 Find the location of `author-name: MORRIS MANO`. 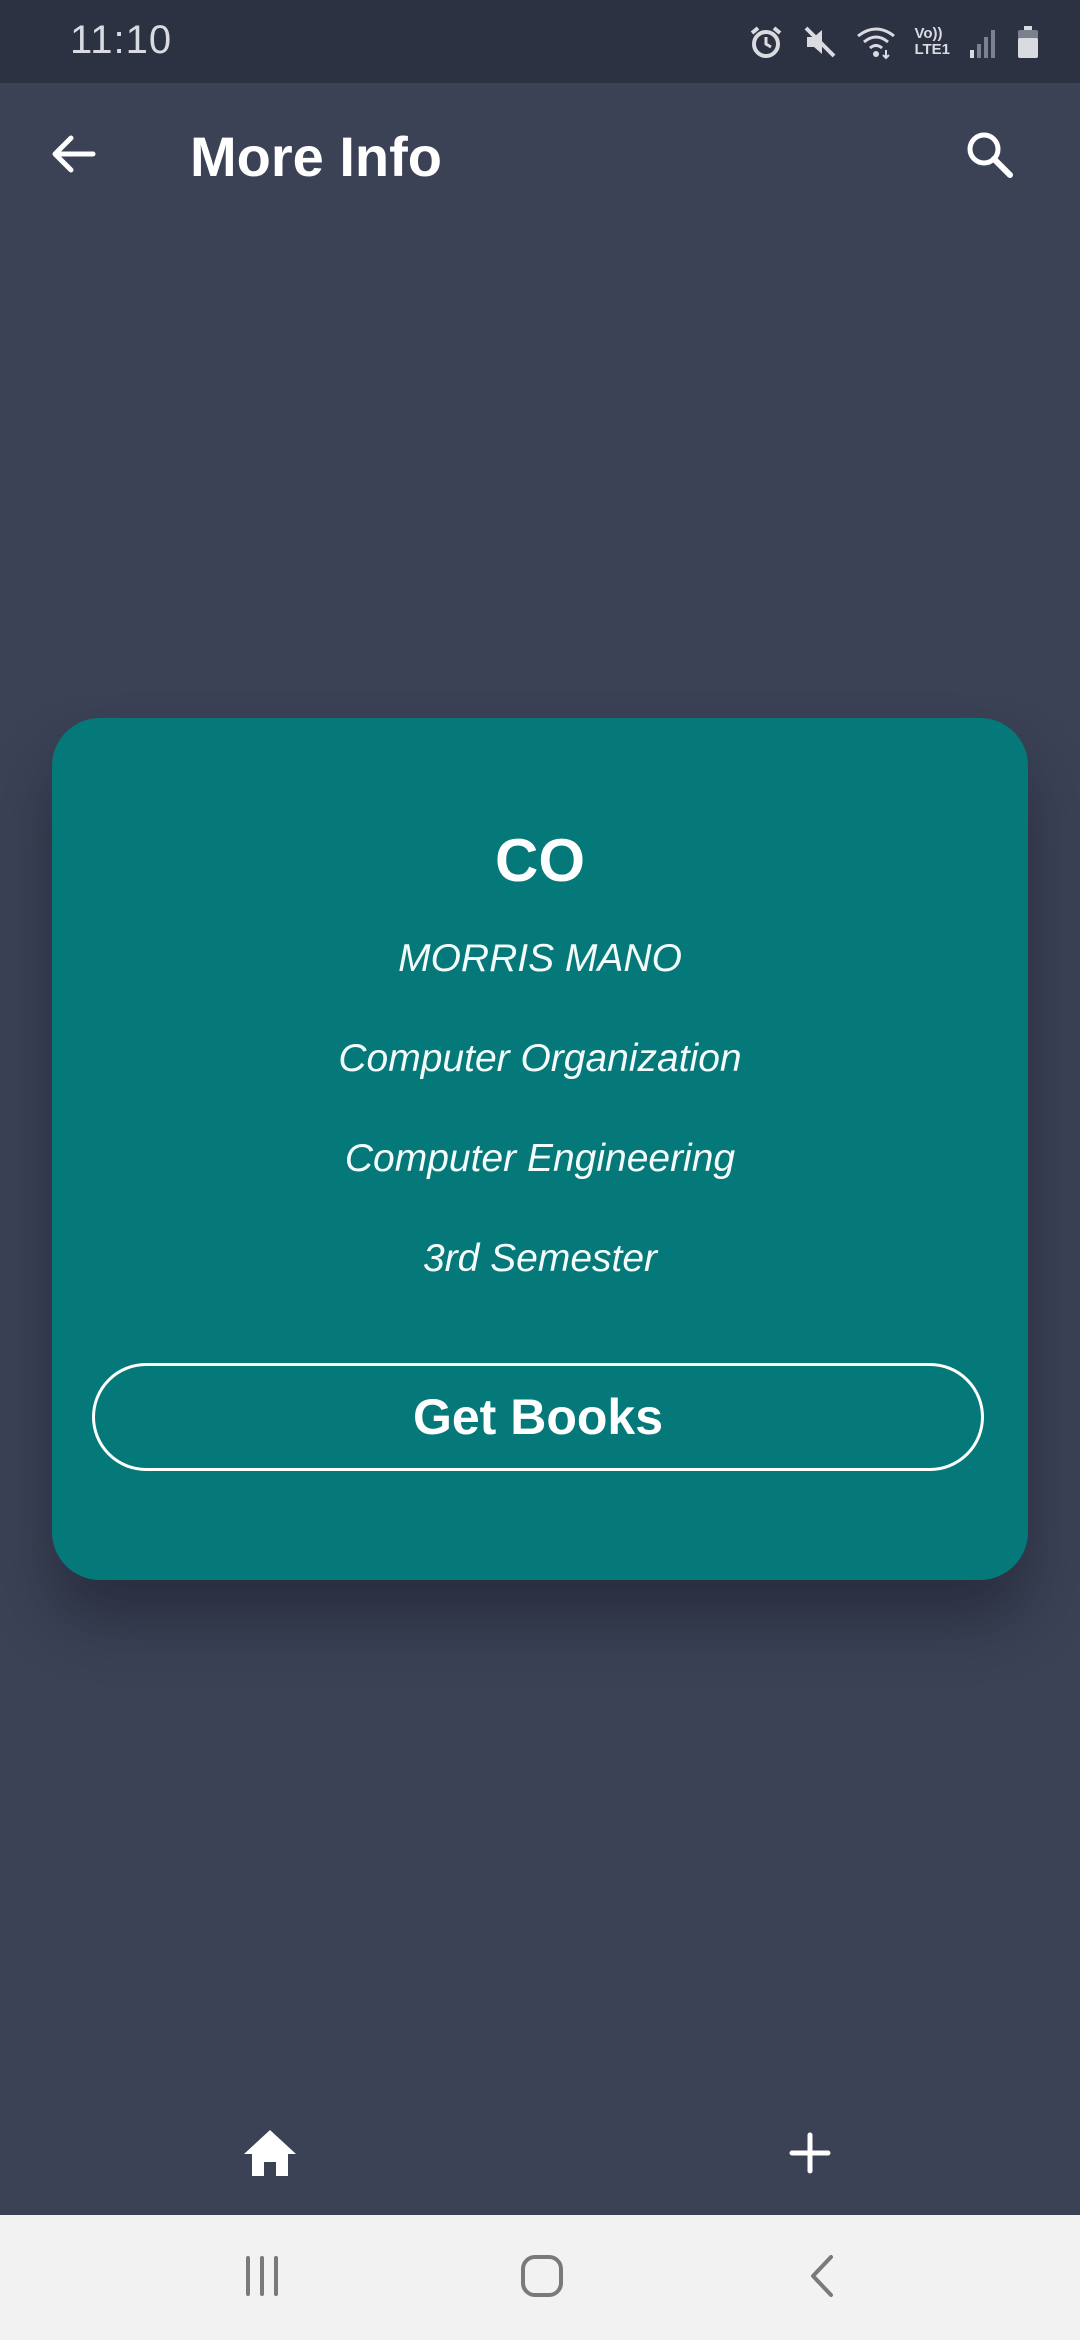

author-name: MORRIS MANO is located at coordinates (540, 958).